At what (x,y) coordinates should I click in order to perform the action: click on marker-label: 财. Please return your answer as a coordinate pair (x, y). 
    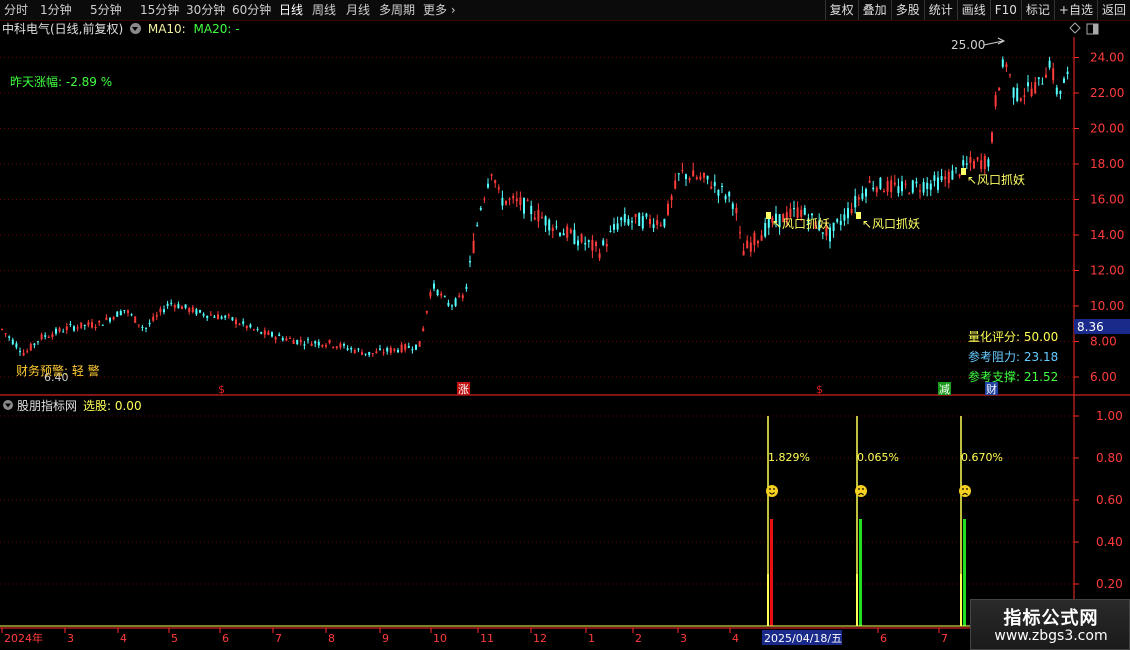
    Looking at the image, I should click on (991, 389).